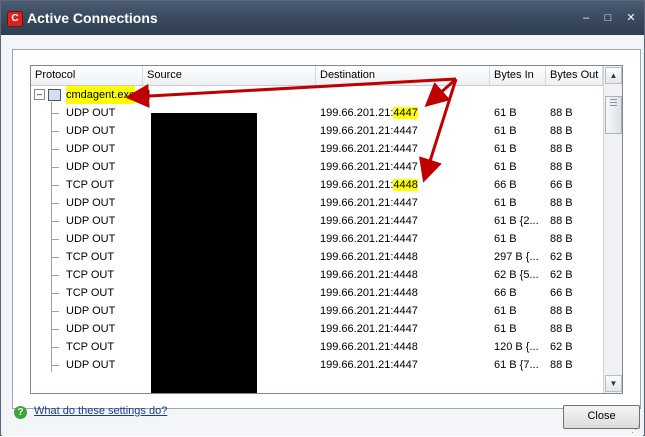 The image size is (645, 437). Describe the element at coordinates (291, 92) in the screenshot. I see `annotation-arrow-process` at that location.